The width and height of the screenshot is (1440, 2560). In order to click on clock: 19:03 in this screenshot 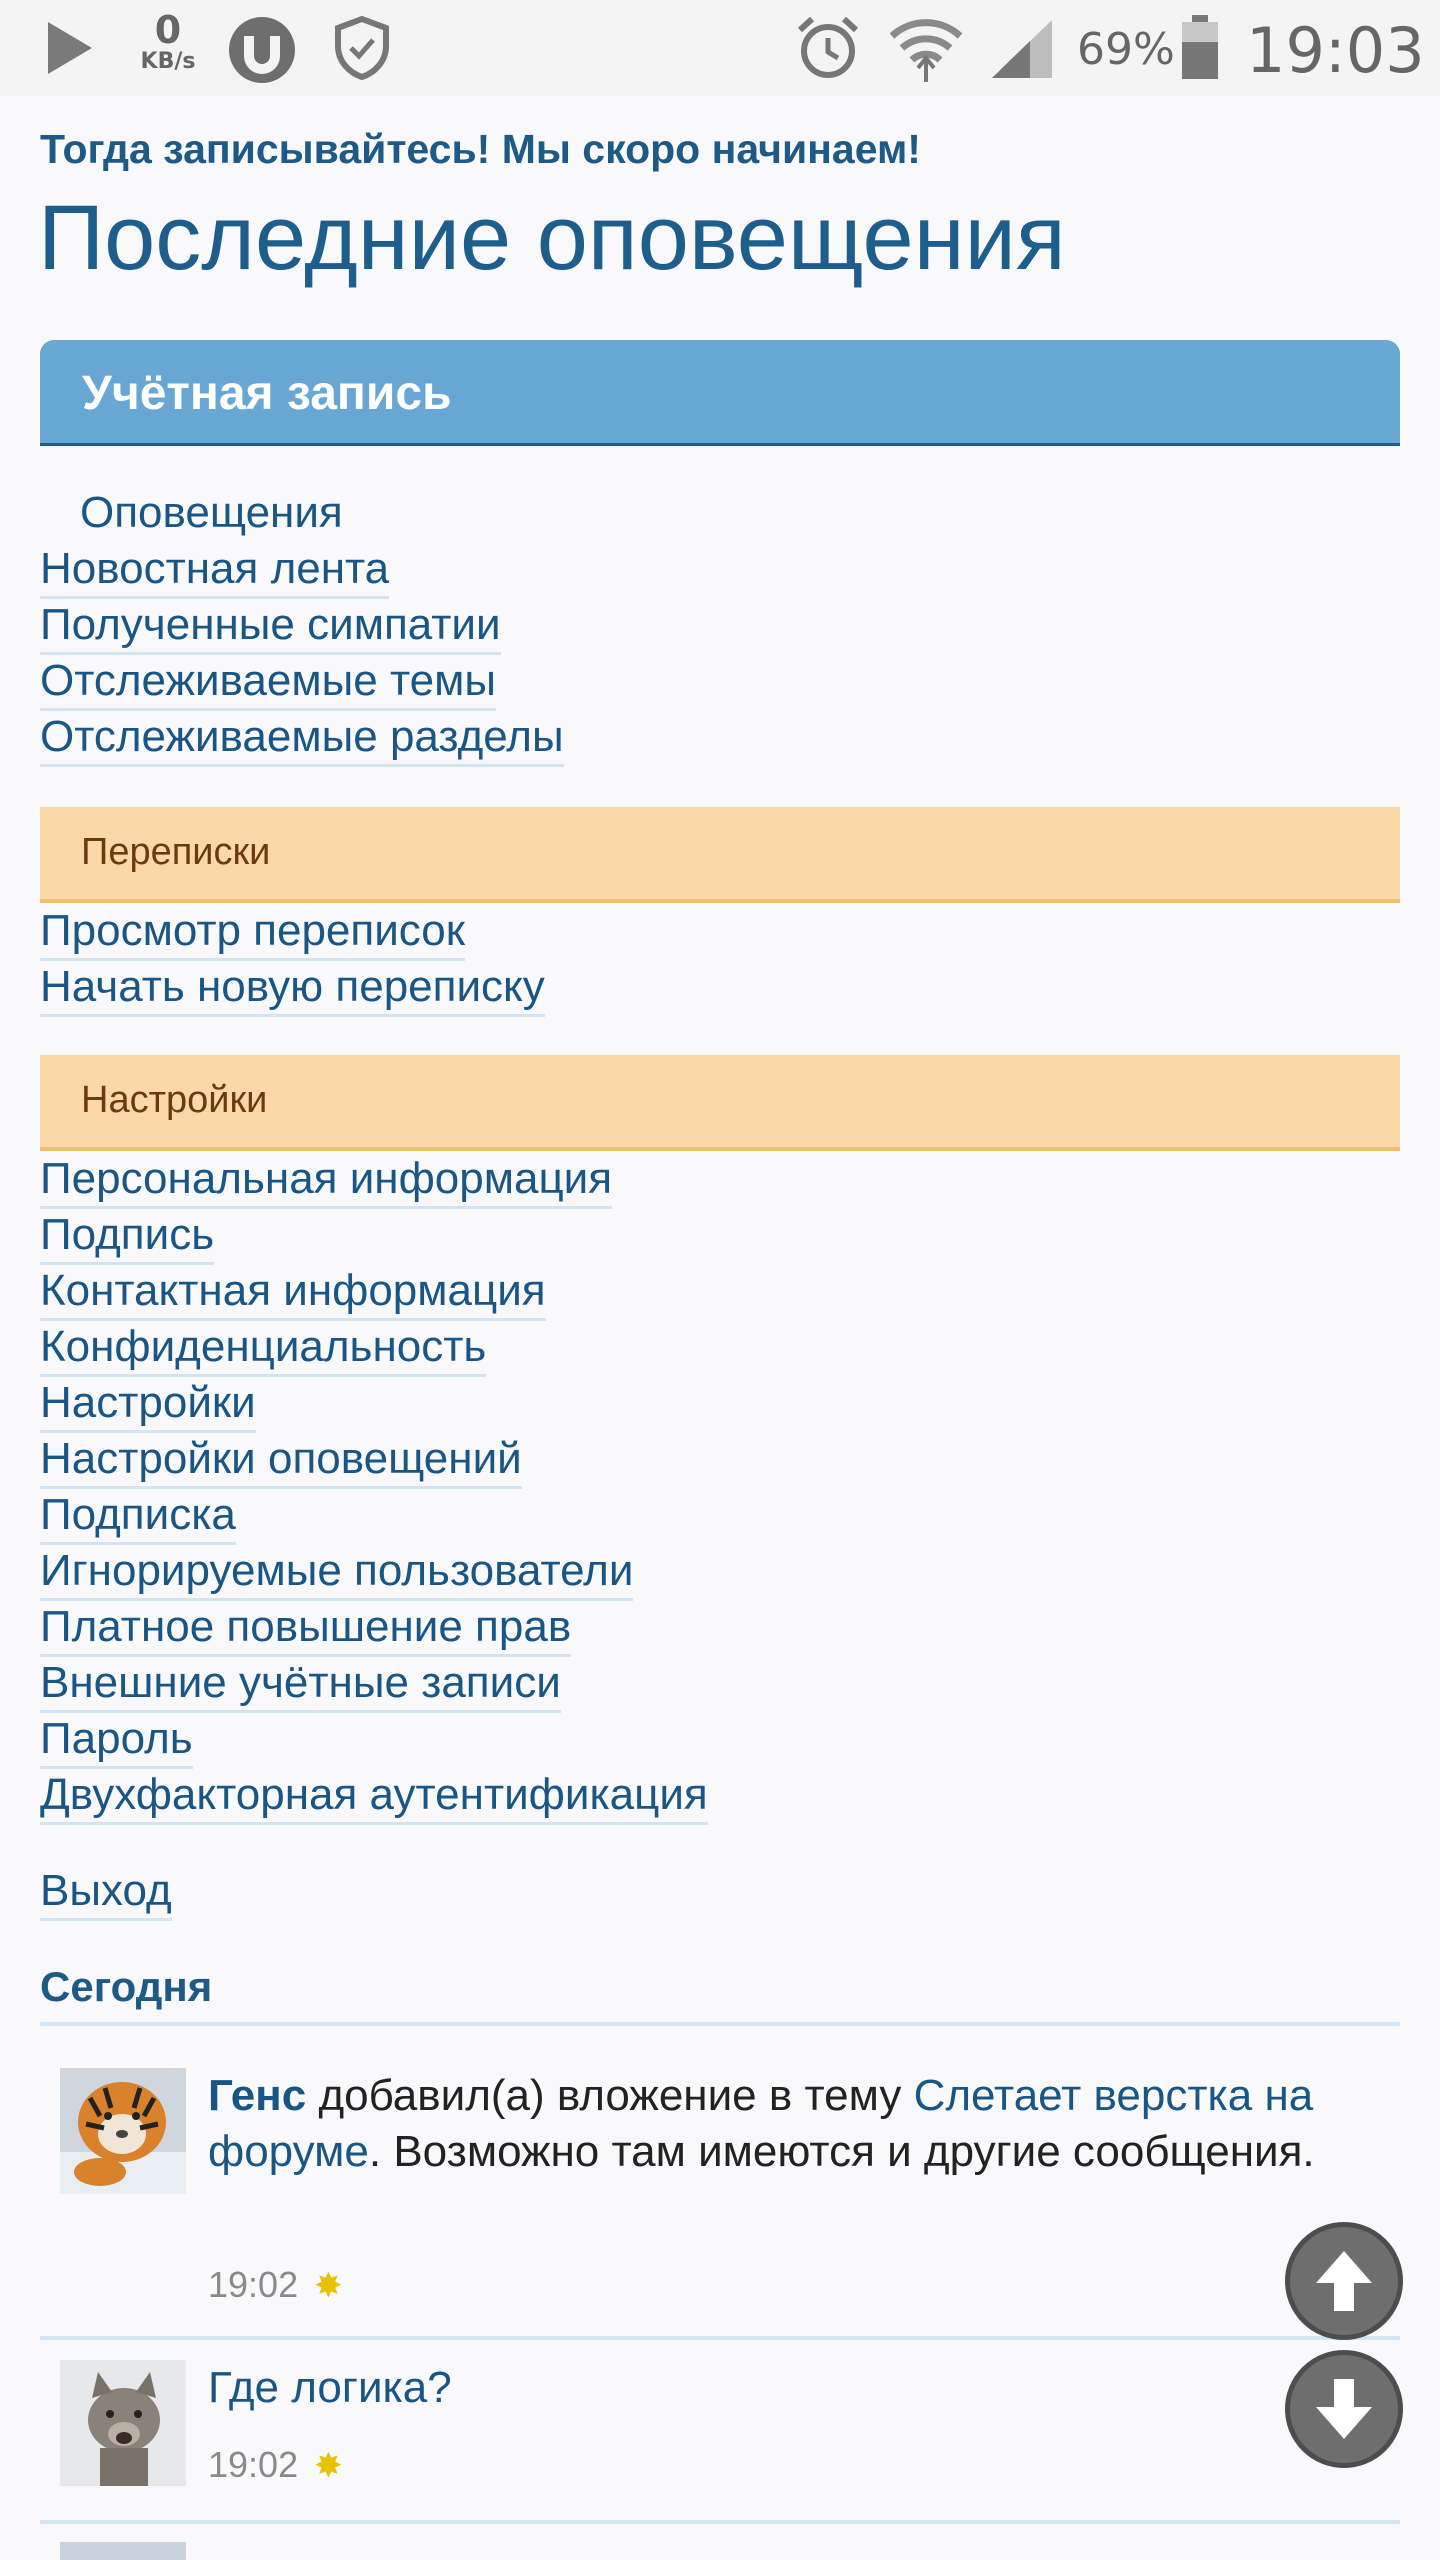, I will do `click(1335, 50)`.